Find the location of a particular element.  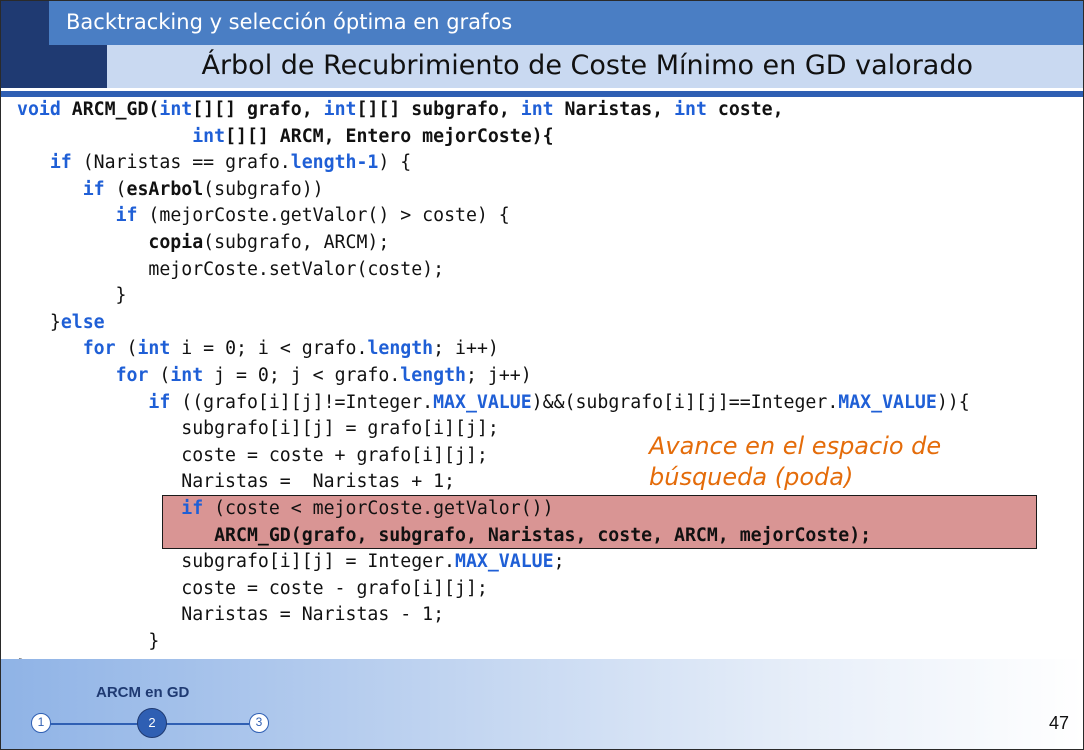

code-line: coste = coste - grafo[i][j]; is located at coordinates (493, 589).